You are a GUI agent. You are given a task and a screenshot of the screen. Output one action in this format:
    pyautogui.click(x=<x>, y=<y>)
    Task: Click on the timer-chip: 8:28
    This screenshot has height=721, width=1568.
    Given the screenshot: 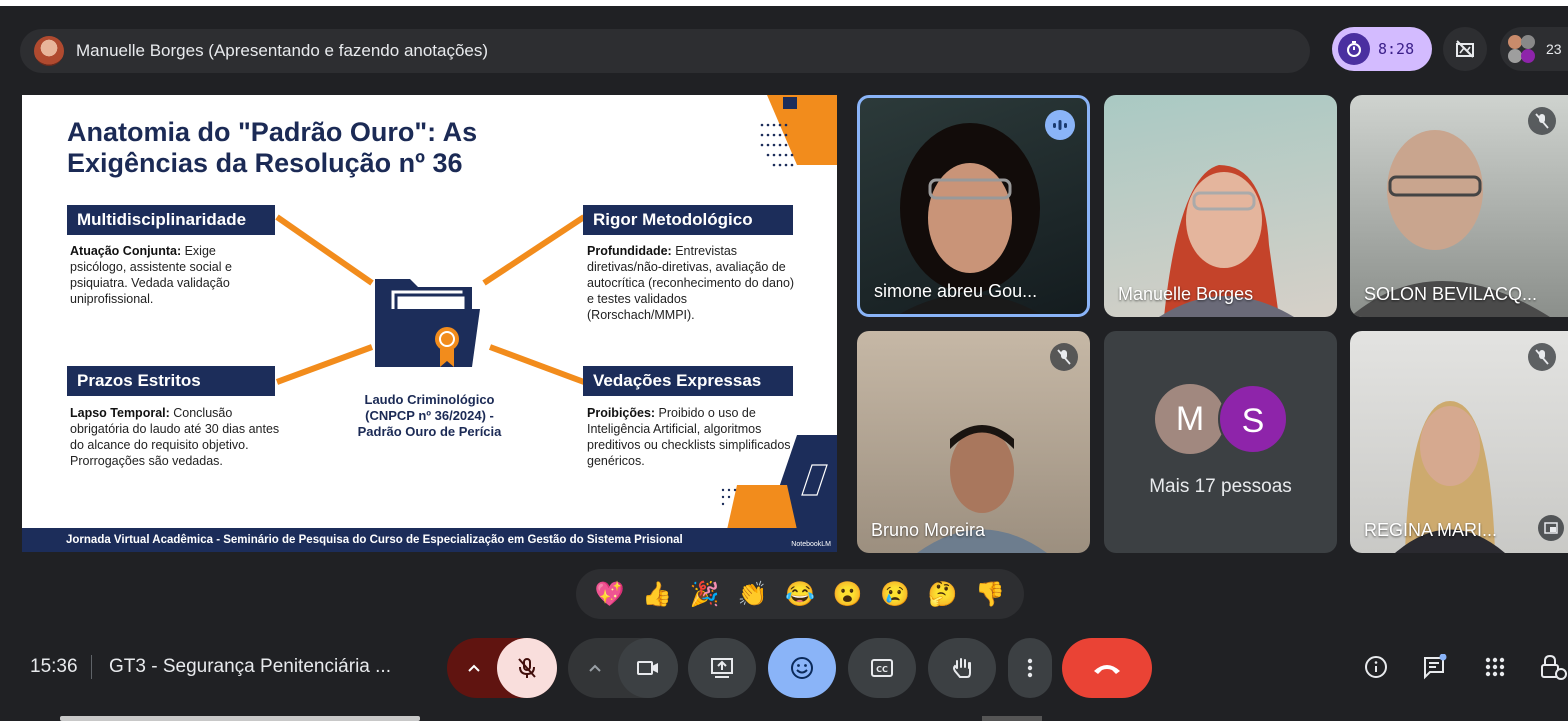 What is the action you would take?
    pyautogui.click(x=1382, y=49)
    